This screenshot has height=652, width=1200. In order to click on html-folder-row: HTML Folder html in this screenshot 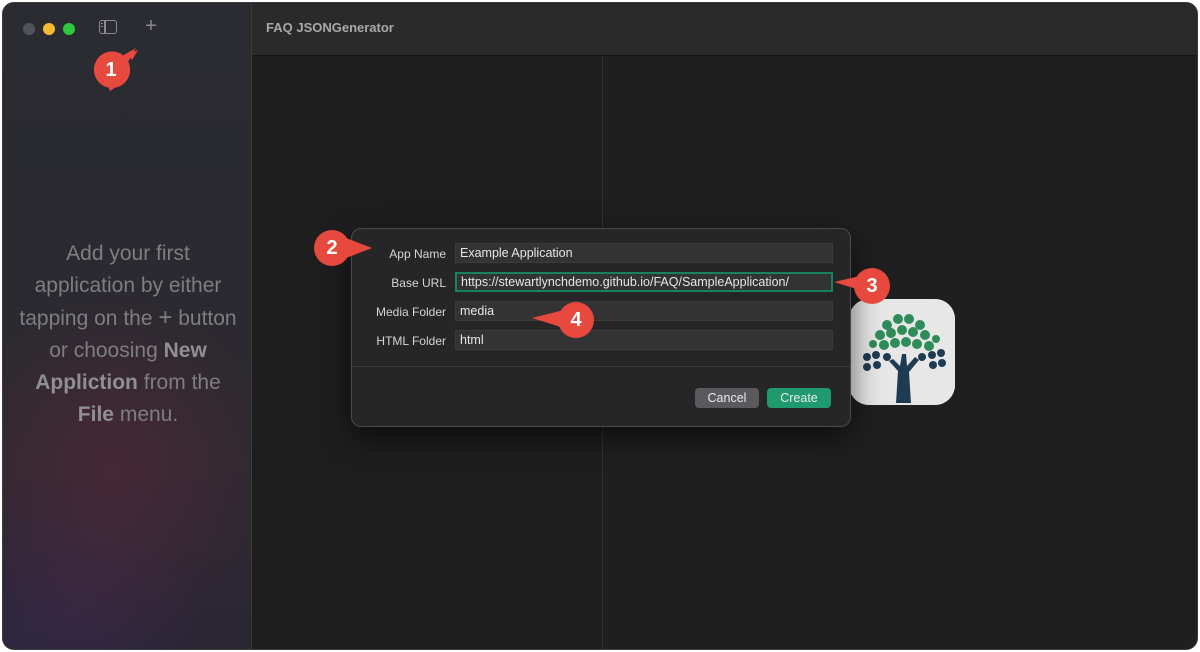, I will do `click(601, 341)`.